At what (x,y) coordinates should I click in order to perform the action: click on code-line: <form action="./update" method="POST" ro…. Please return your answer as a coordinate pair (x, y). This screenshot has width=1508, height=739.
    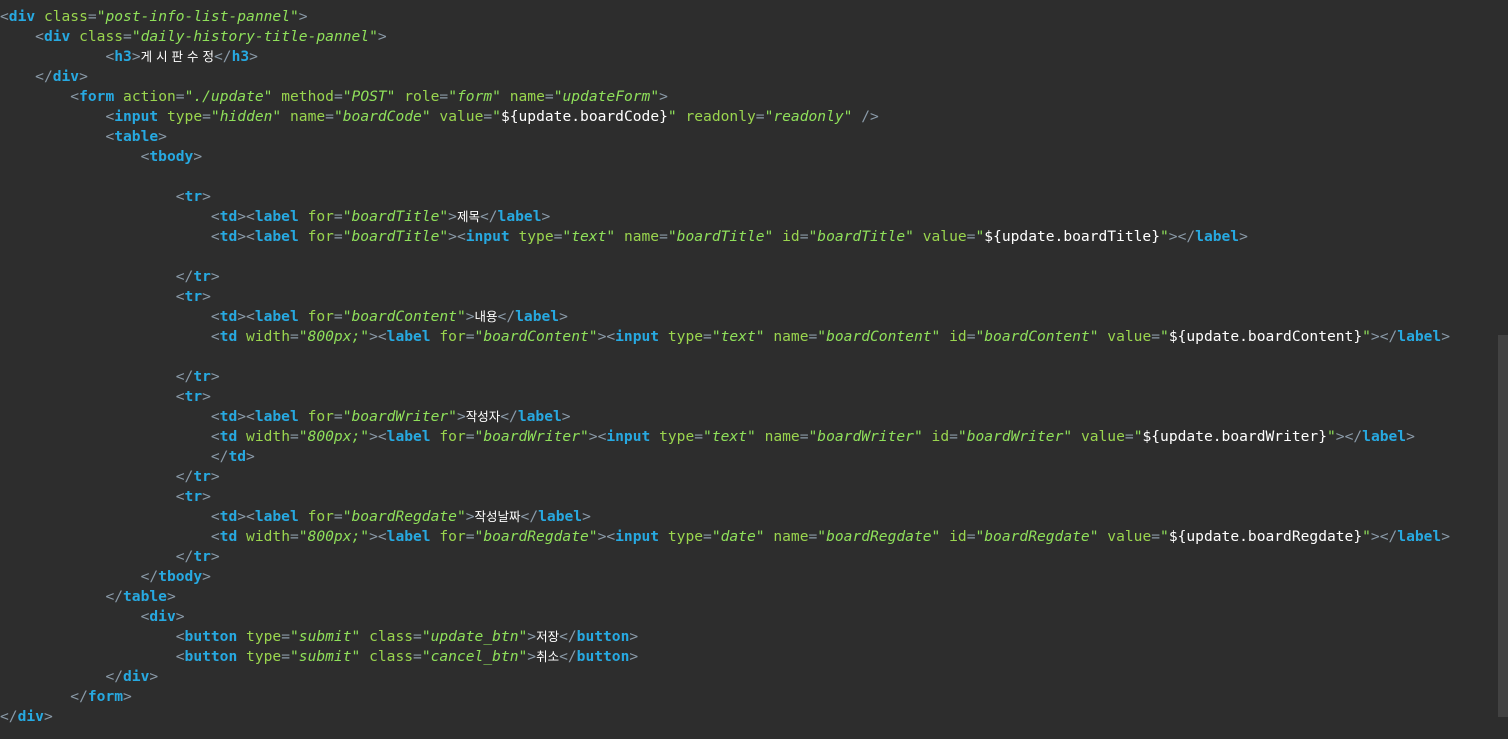
    Looking at the image, I should click on (749, 97).